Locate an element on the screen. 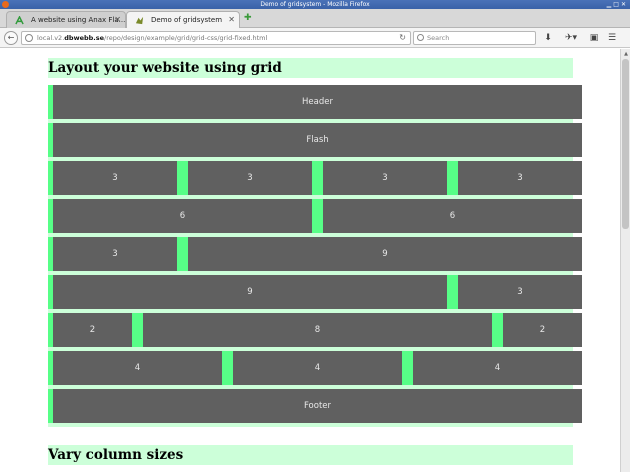  close-window-icon: ✕ is located at coordinates (624, 4).